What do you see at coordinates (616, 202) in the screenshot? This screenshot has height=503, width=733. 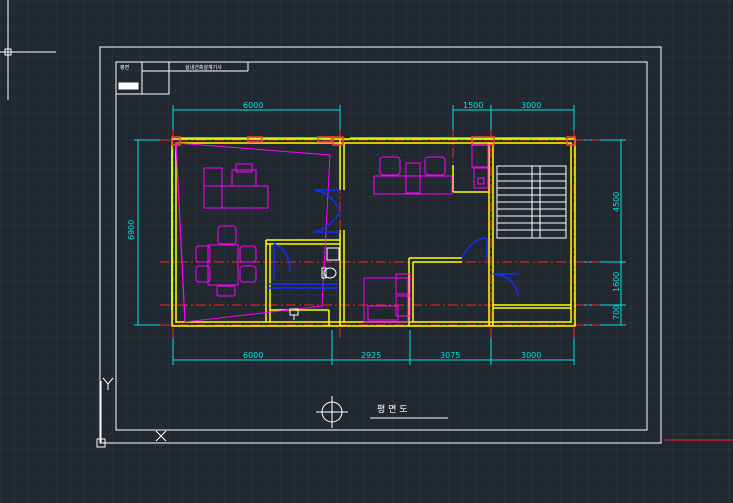 I see `dim-right-1: 4500` at bounding box center [616, 202].